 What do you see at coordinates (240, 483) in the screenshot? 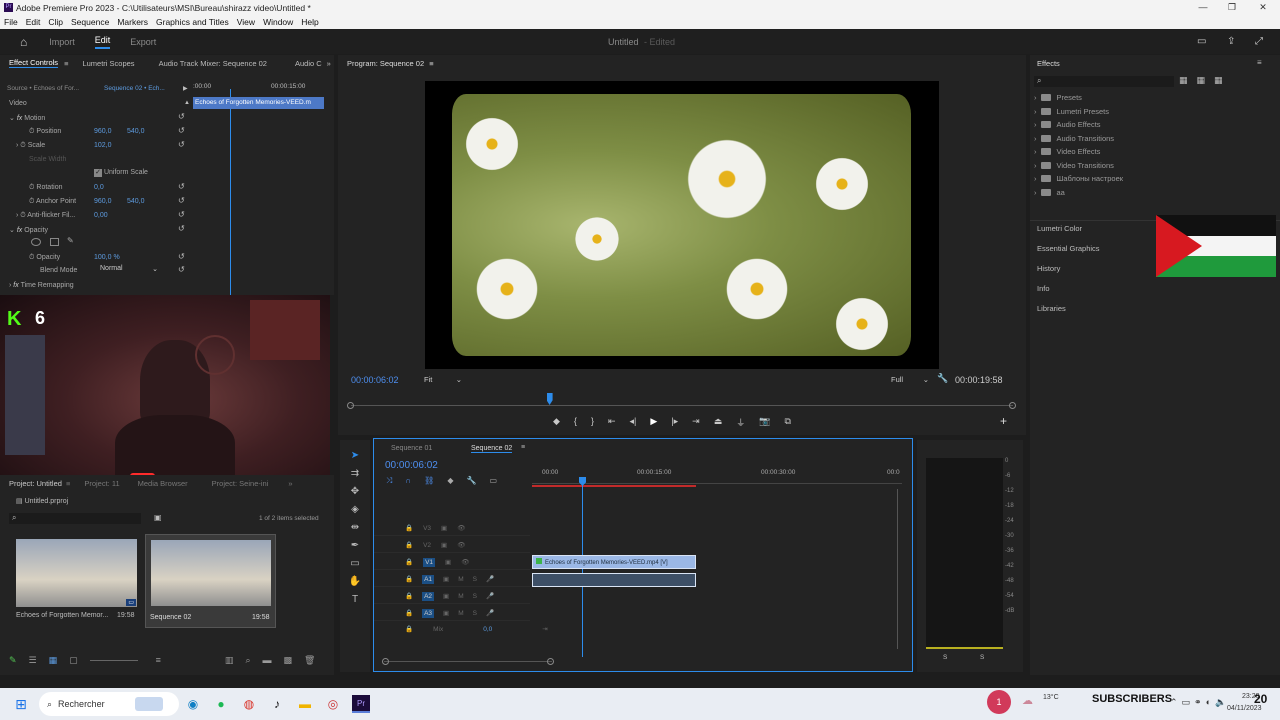
I see `tab-project-seine: Project: Seine-ini` at bounding box center [240, 483].